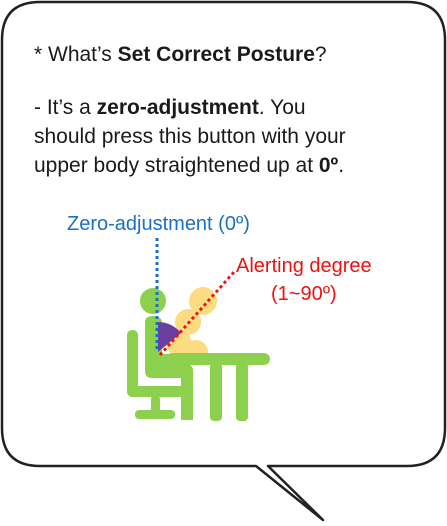 The width and height of the screenshot is (447, 526). I want to click on alerting-degree-range: (1~90º), so click(304, 294).